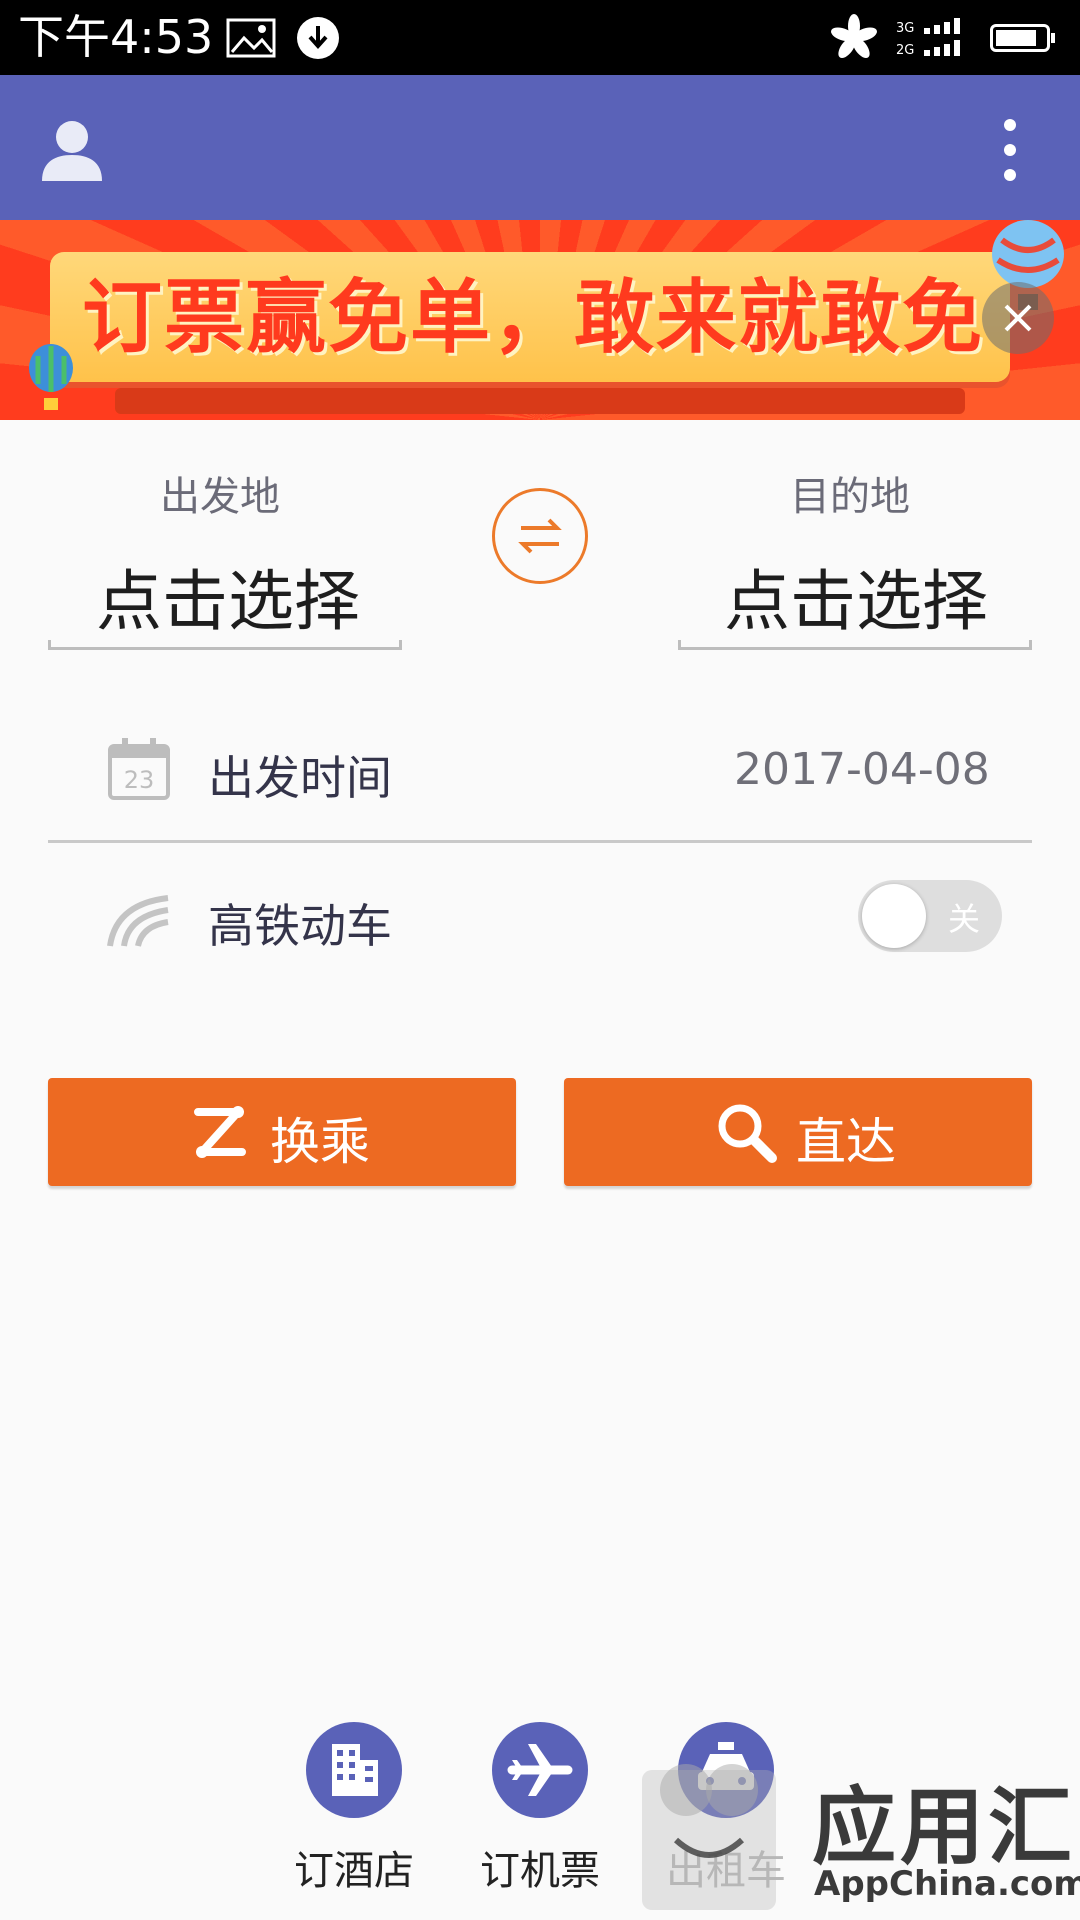 This screenshot has height=1920, width=1080. I want to click on book-flight-button: 订机票, so click(540, 1808).